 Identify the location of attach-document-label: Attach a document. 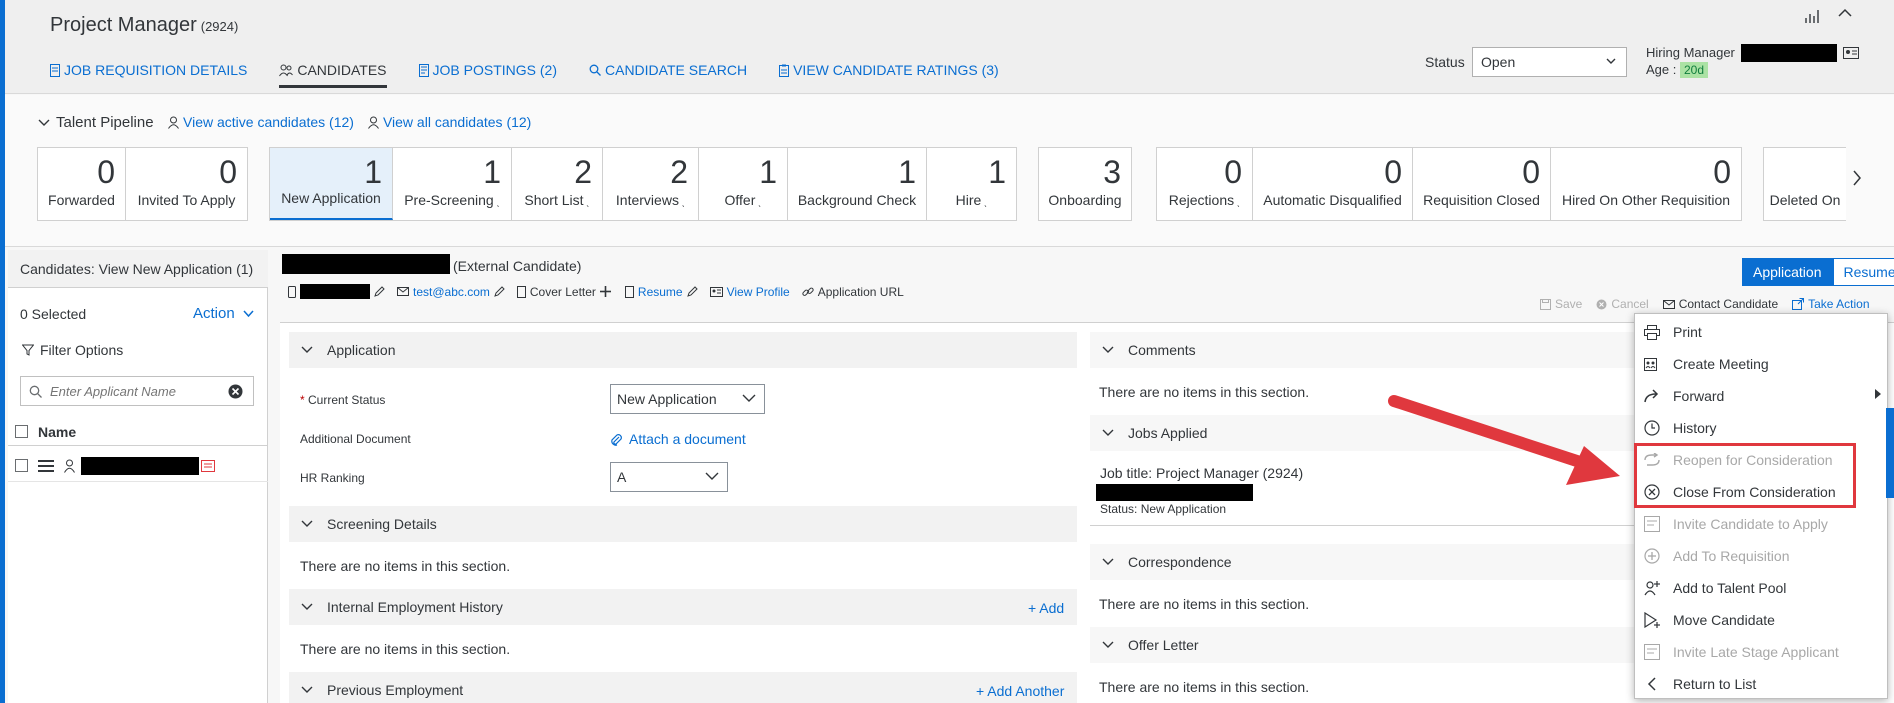
(687, 439).